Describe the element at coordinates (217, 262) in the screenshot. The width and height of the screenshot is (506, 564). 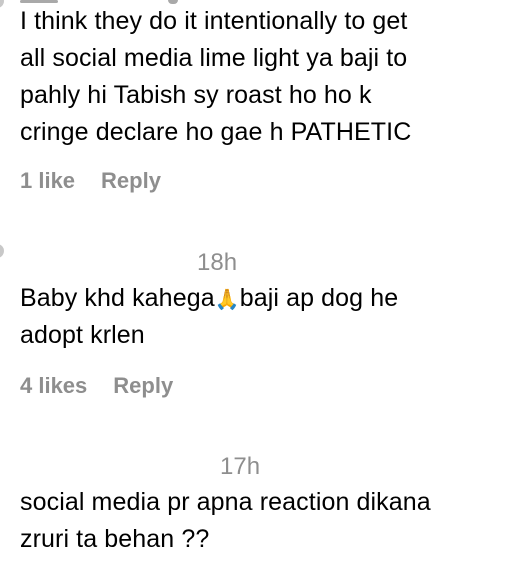
I see `comment-timestamp: 18h` at that location.